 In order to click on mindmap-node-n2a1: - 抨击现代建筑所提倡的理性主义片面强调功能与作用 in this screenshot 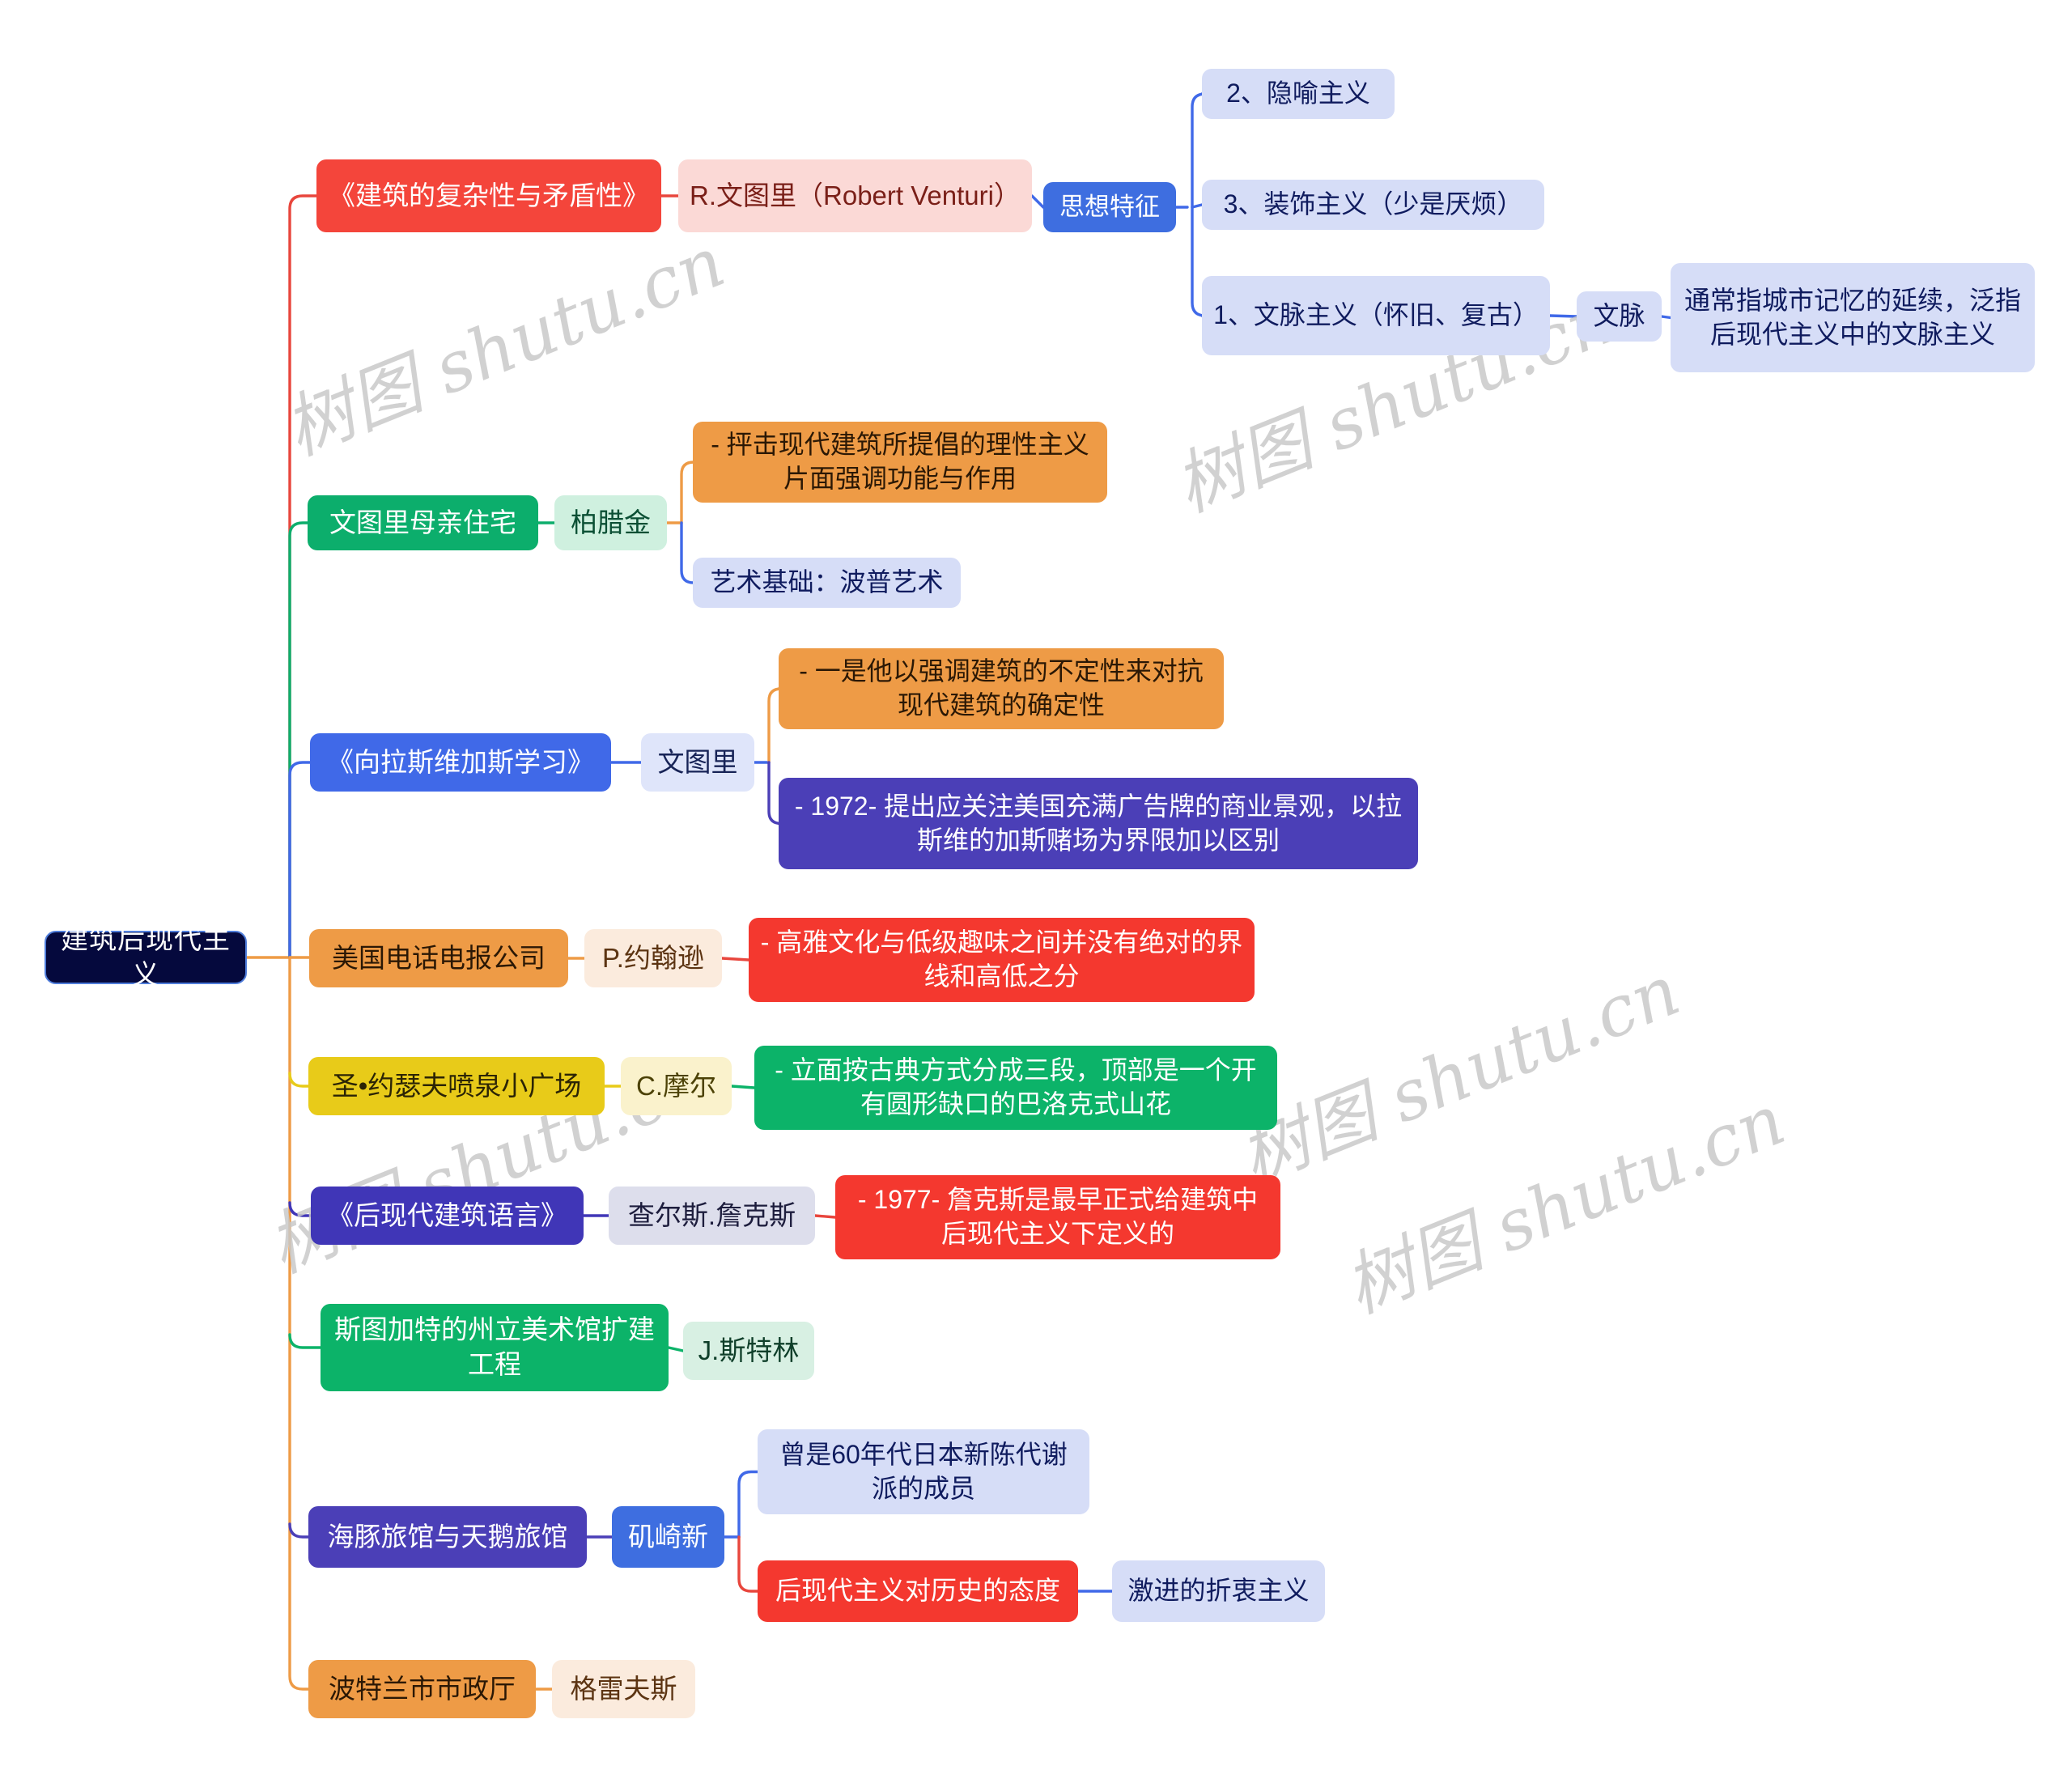, I will do `click(900, 462)`.